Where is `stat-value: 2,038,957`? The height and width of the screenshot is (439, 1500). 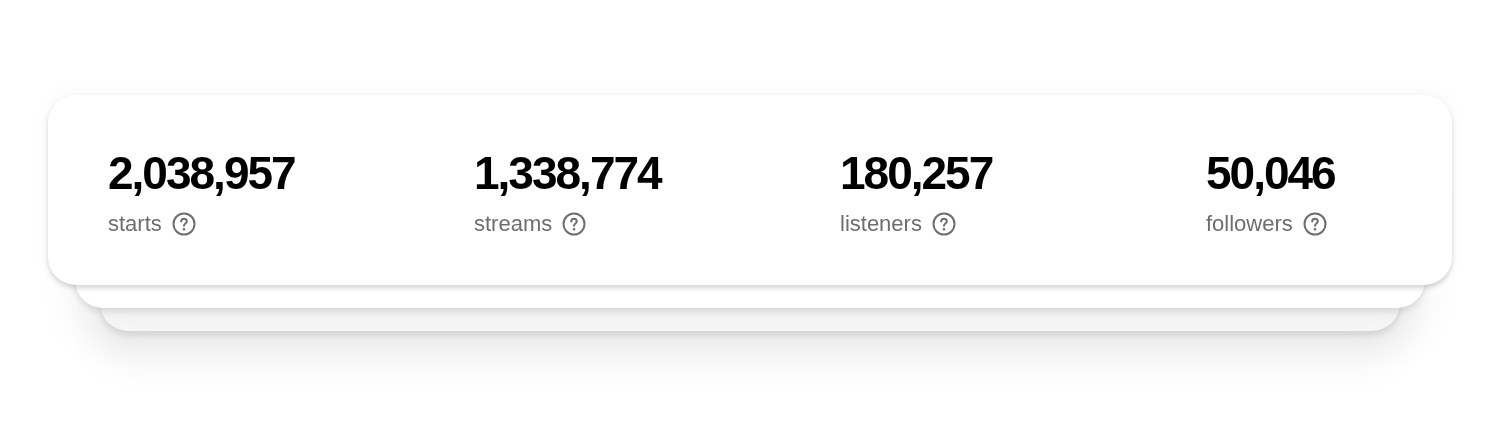
stat-value: 2,038,957 is located at coordinates (201, 173).